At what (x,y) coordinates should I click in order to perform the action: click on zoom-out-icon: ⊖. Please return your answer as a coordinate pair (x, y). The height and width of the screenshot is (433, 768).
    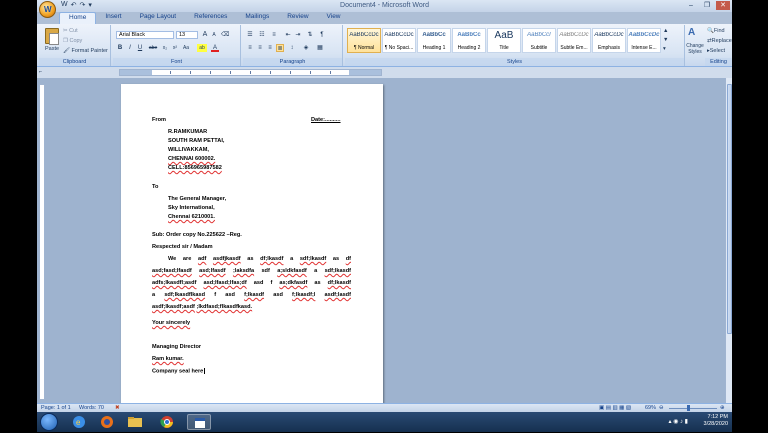
    Looking at the image, I should click on (661, 408).